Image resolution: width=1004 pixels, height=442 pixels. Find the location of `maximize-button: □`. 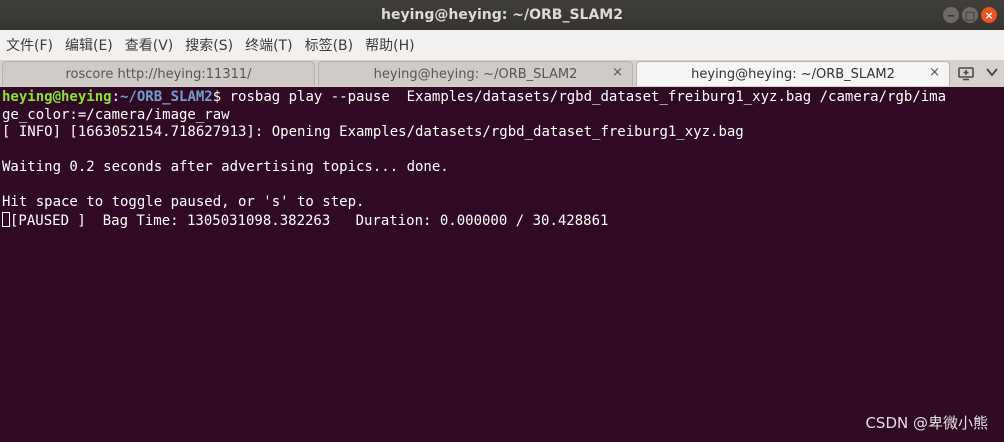

maximize-button: □ is located at coordinates (970, 15).